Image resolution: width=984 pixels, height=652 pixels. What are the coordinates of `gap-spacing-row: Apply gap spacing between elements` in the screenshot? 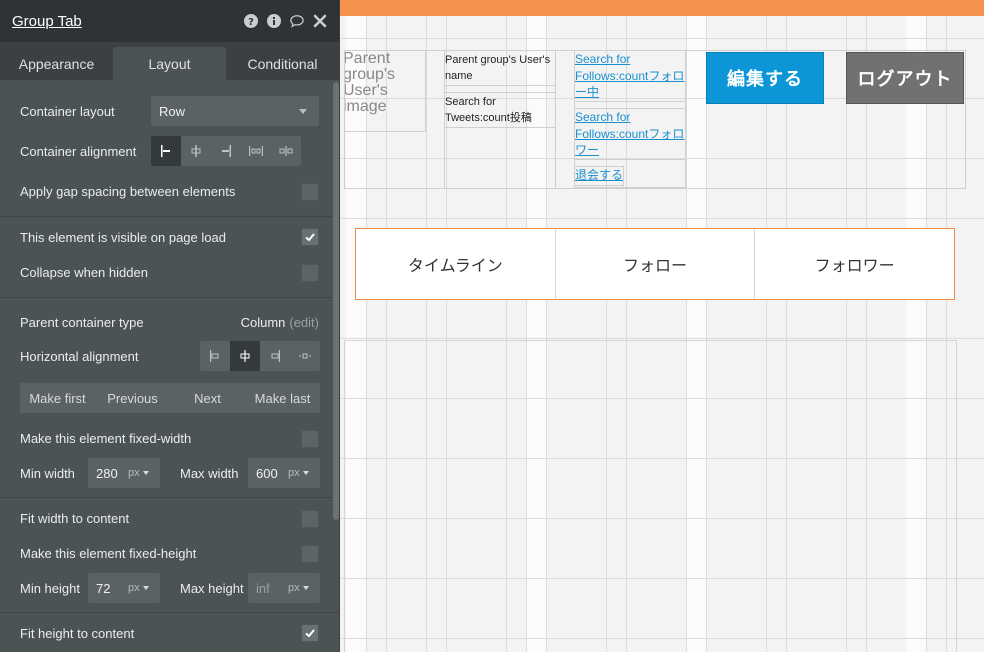 It's located at (169, 191).